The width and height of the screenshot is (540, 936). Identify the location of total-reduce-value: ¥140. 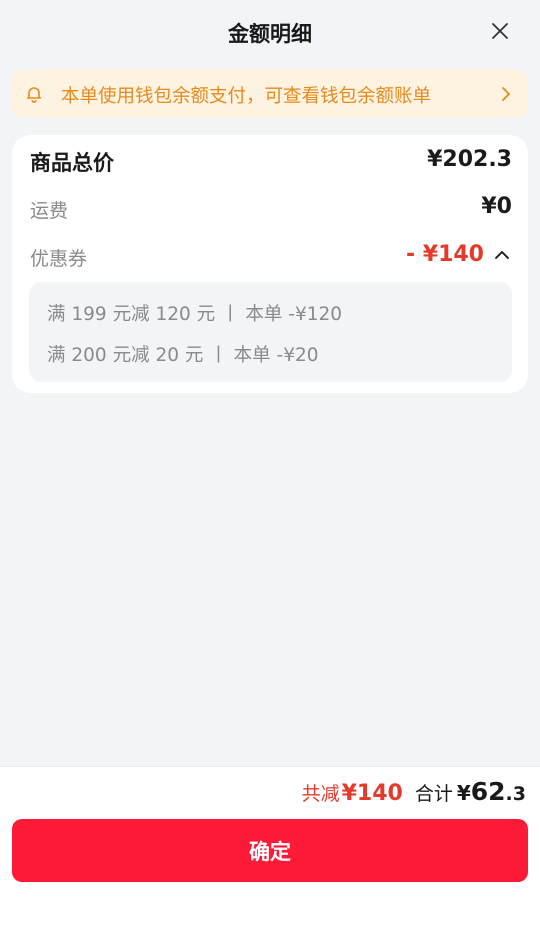
(372, 793).